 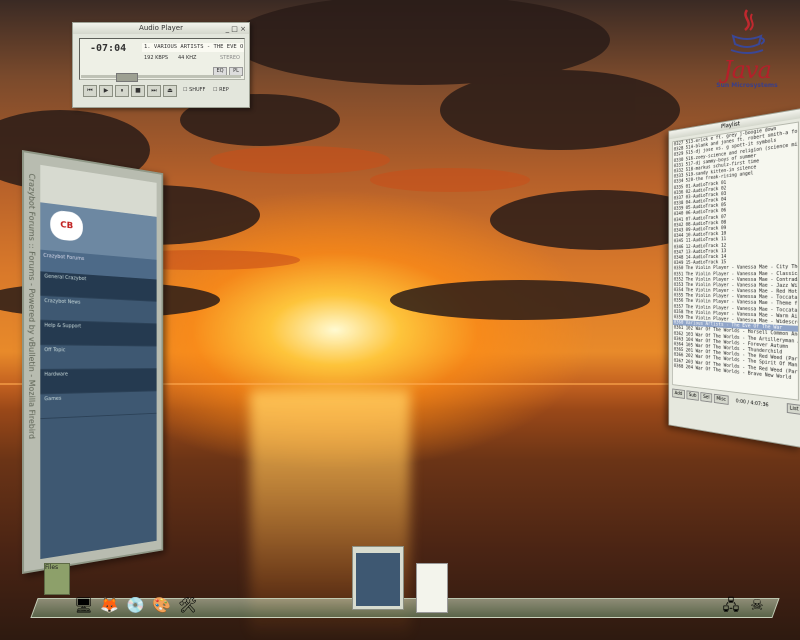 What do you see at coordinates (197, 90) in the screenshot?
I see `shuffle-label: SHUFF` at bounding box center [197, 90].